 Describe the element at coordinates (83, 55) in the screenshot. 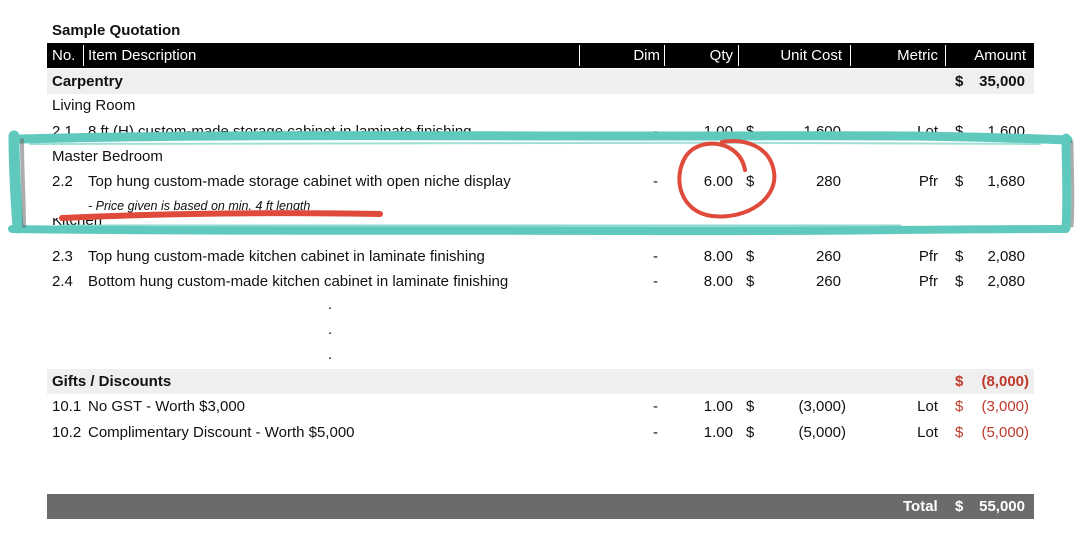

I see `header-divider` at that location.